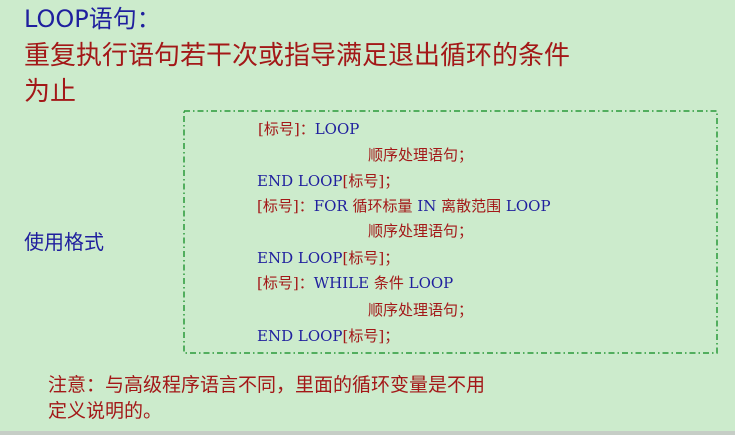 The height and width of the screenshot is (435, 735). I want to click on code-keyword: IN, so click(429, 206).